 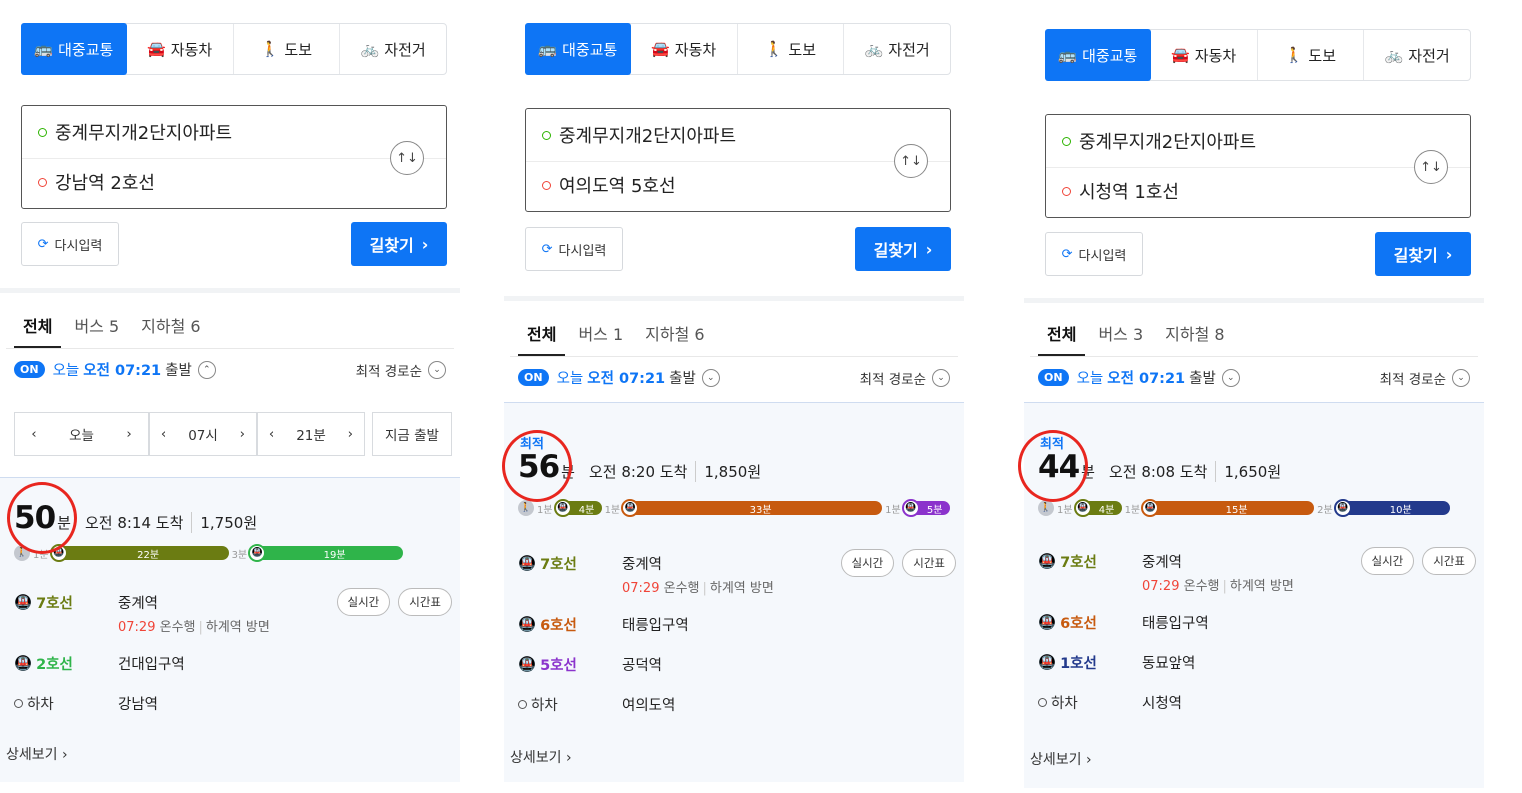 I want to click on tab-bus: 버스 1, so click(x=600, y=333).